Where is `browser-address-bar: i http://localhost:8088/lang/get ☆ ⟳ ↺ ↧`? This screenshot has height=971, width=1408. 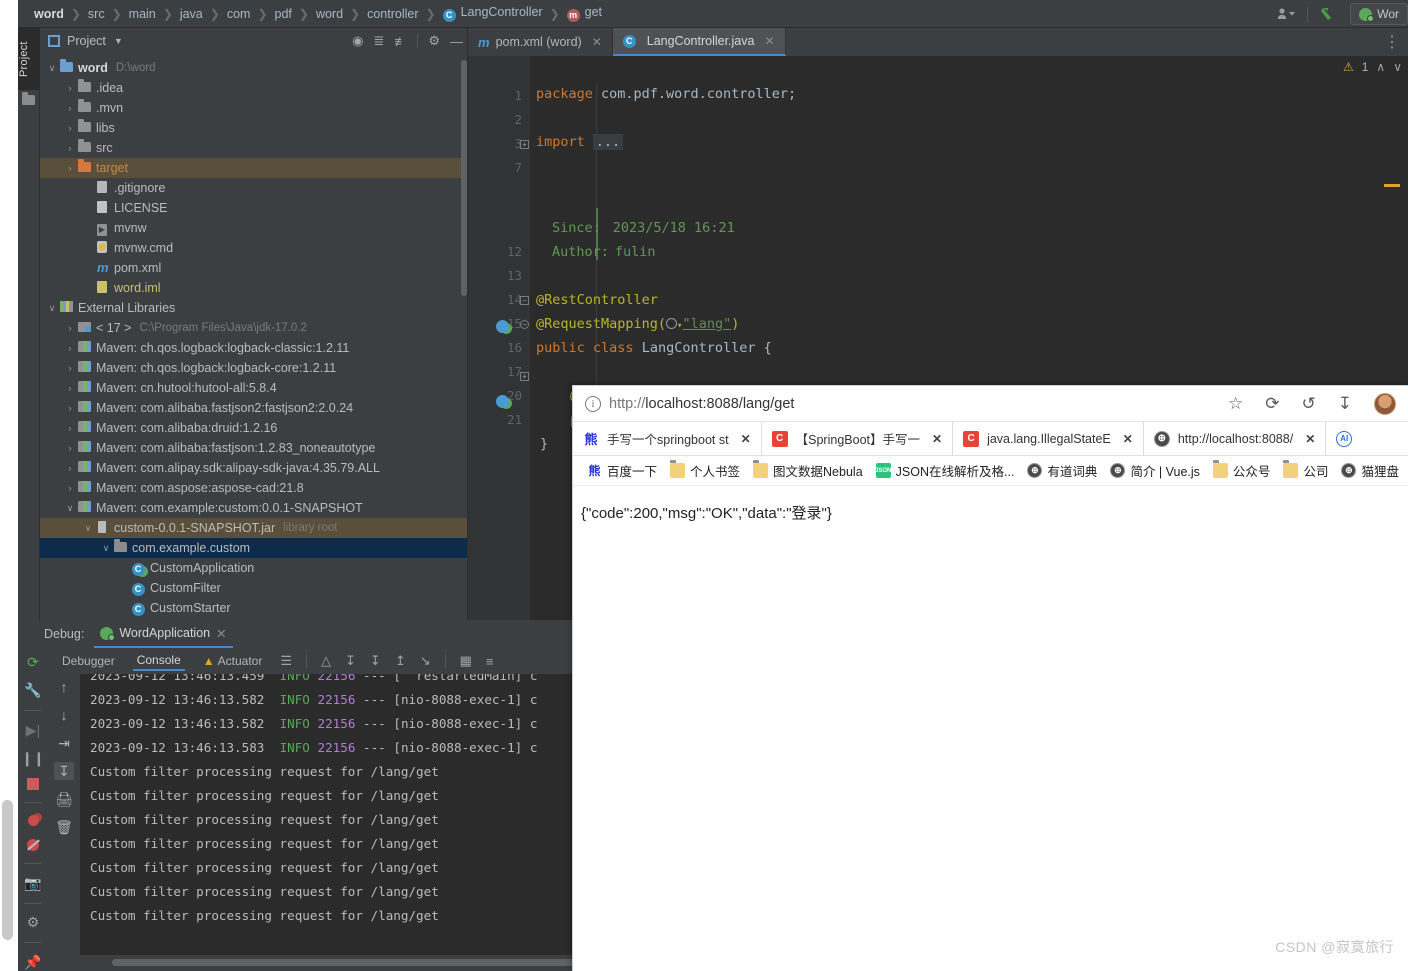 browser-address-bar: i http://localhost:8088/lang/get ☆ ⟳ ↺ ↧ is located at coordinates (990, 404).